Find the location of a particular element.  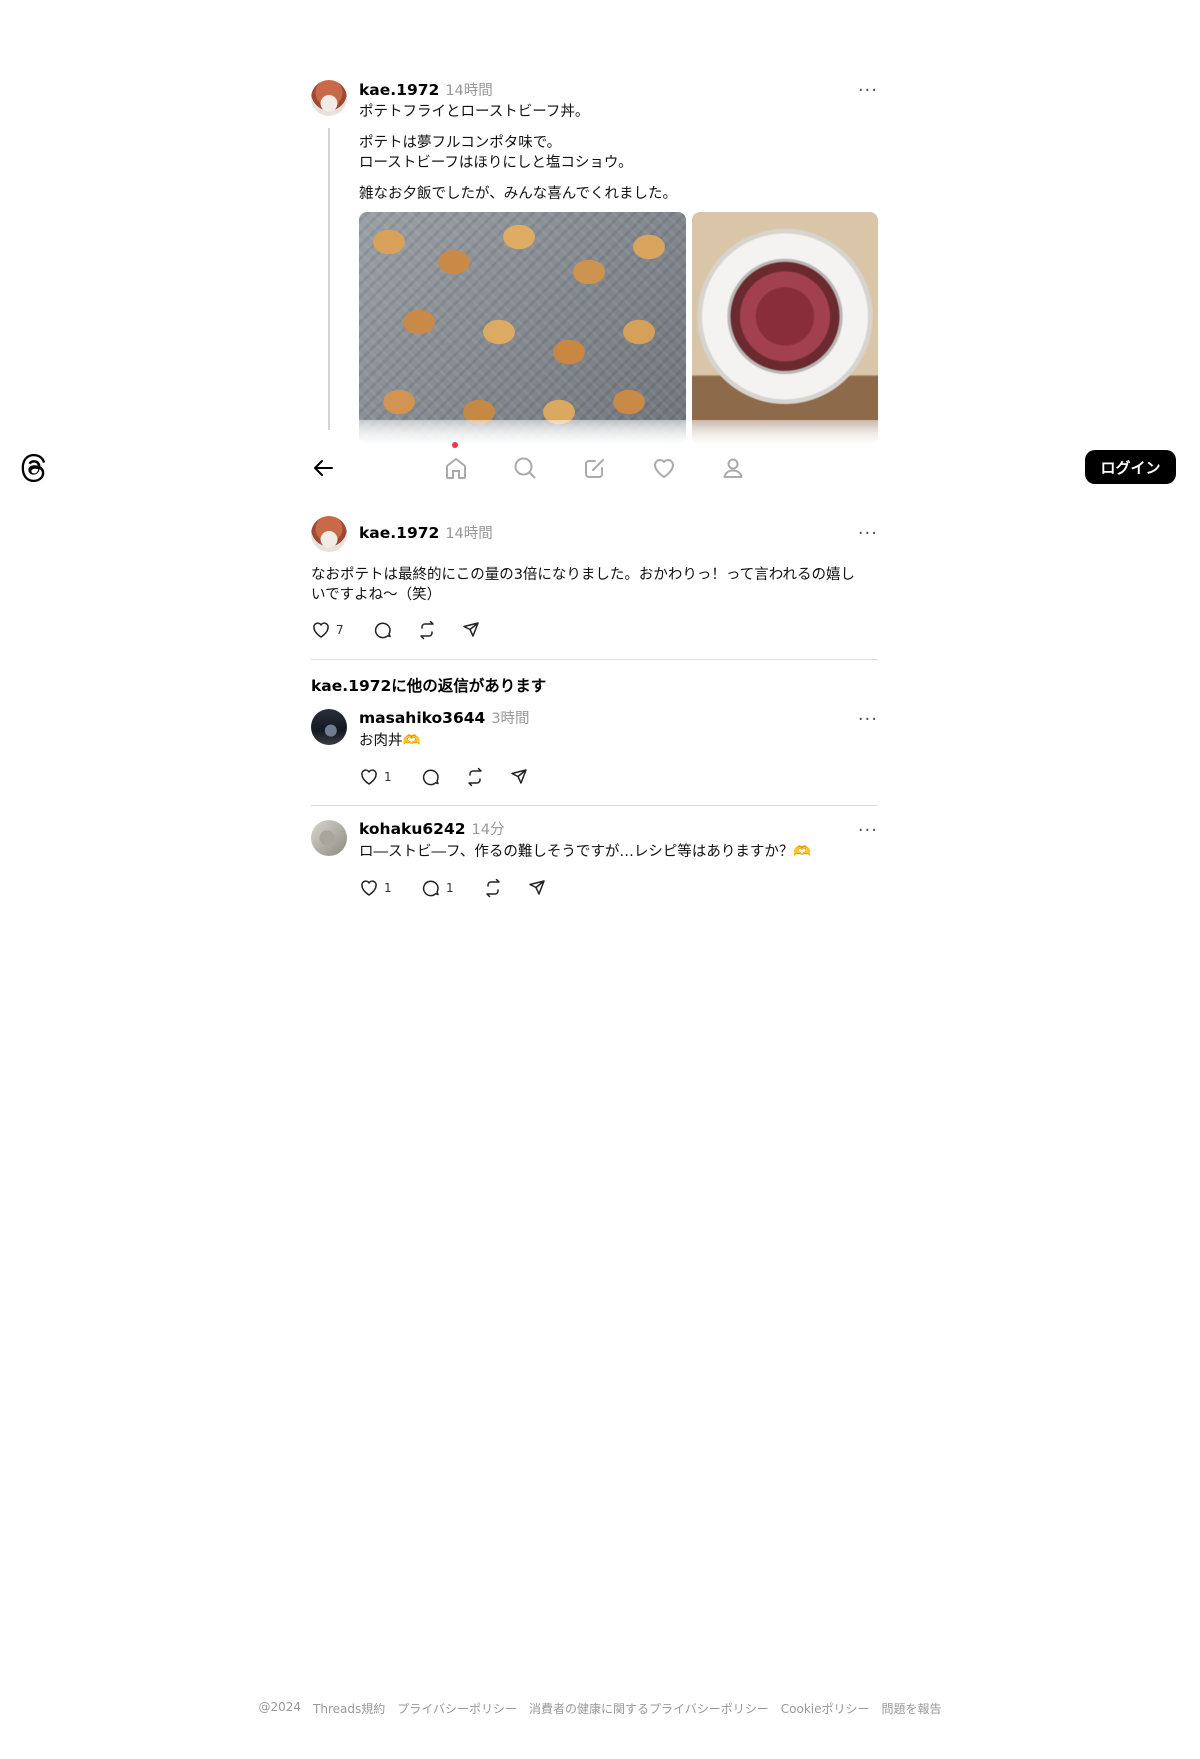

thread-line is located at coordinates (329, 279).